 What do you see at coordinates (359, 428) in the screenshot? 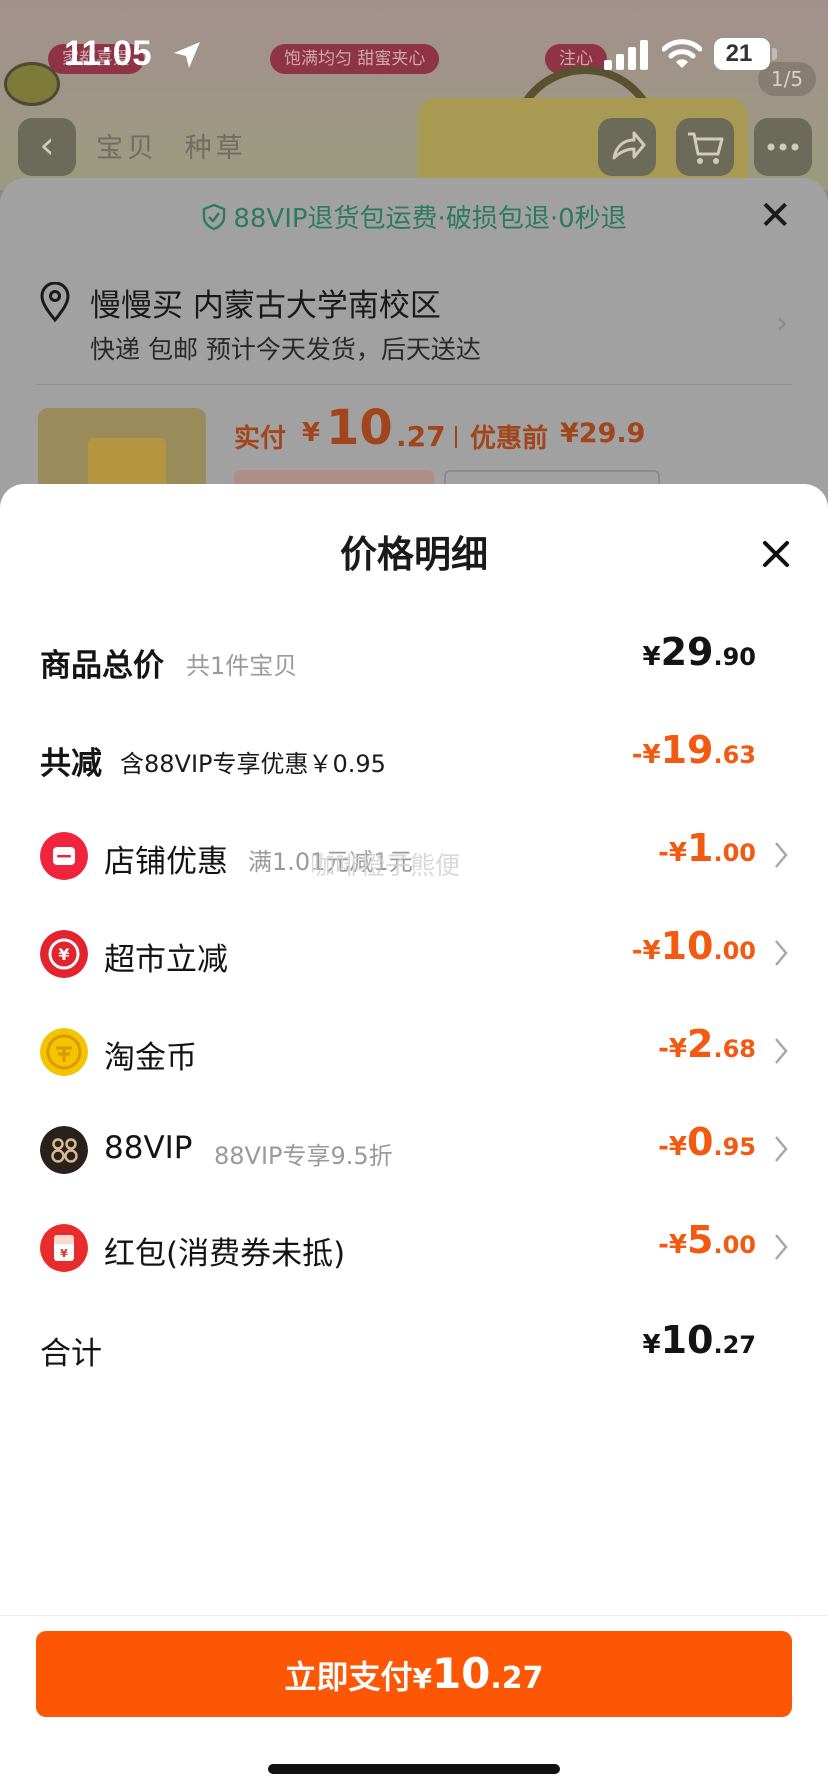
I see `actual-pay-integer: 10` at bounding box center [359, 428].